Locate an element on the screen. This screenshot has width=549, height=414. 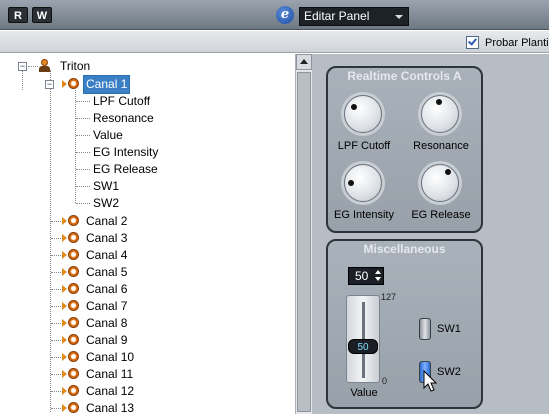
tree-item-canal-13: Canal 13 is located at coordinates (100, 407).